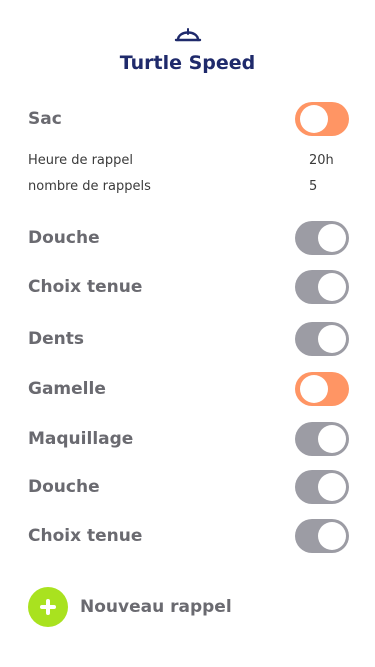 The height and width of the screenshot is (667, 375). What do you see at coordinates (188, 439) in the screenshot?
I see `reminder-row: Maquillage` at bounding box center [188, 439].